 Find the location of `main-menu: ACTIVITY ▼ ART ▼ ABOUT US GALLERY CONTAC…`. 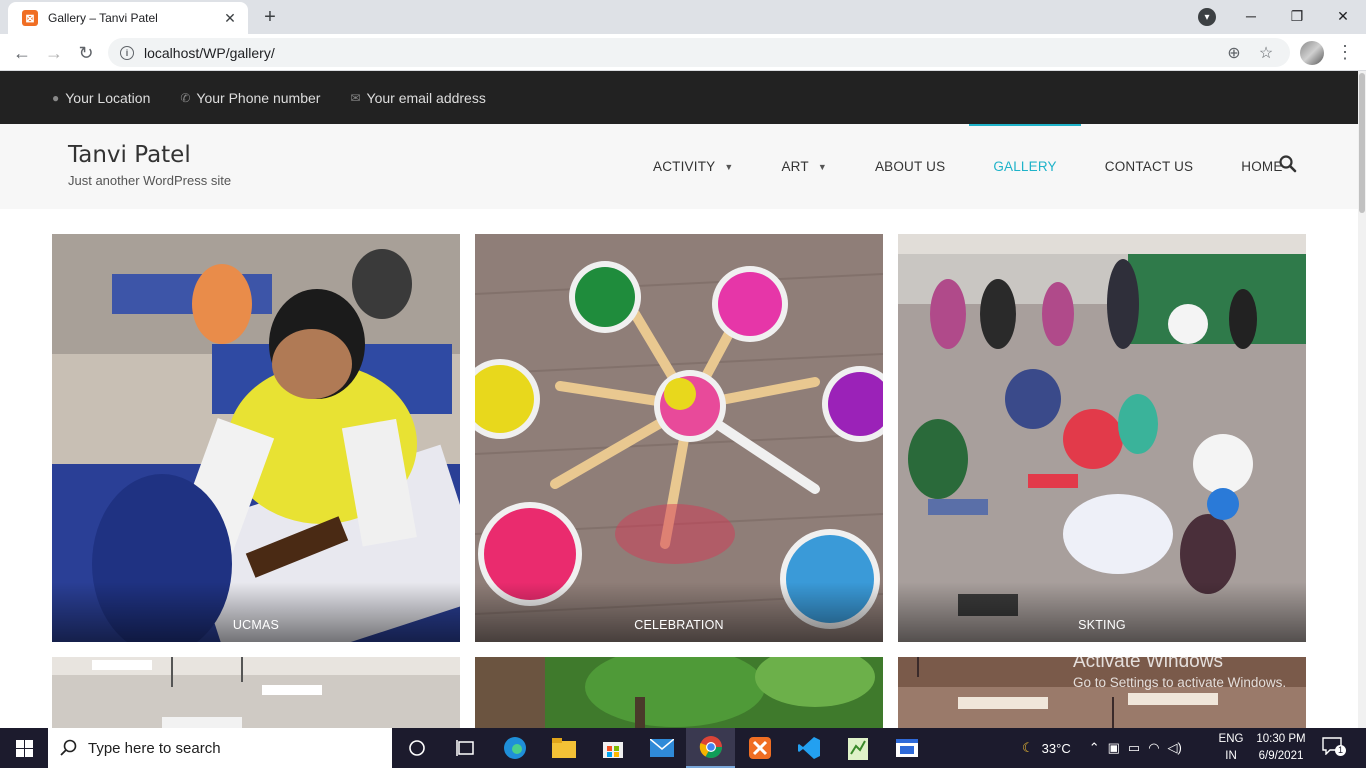

main-menu: ACTIVITY ▼ ART ▼ ABOUT US GALLERY CONTAC… is located at coordinates (968, 166).